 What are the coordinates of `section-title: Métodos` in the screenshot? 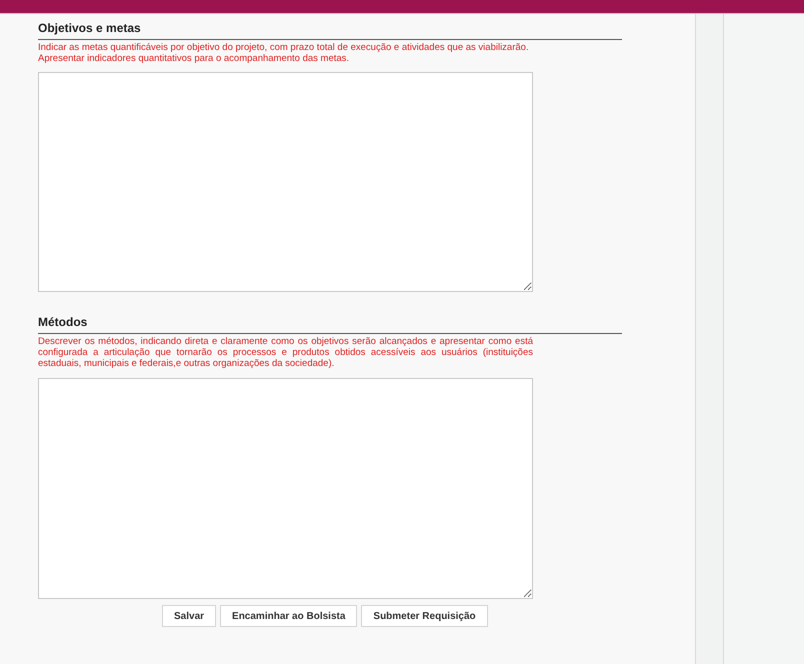 It's located at (330, 313).